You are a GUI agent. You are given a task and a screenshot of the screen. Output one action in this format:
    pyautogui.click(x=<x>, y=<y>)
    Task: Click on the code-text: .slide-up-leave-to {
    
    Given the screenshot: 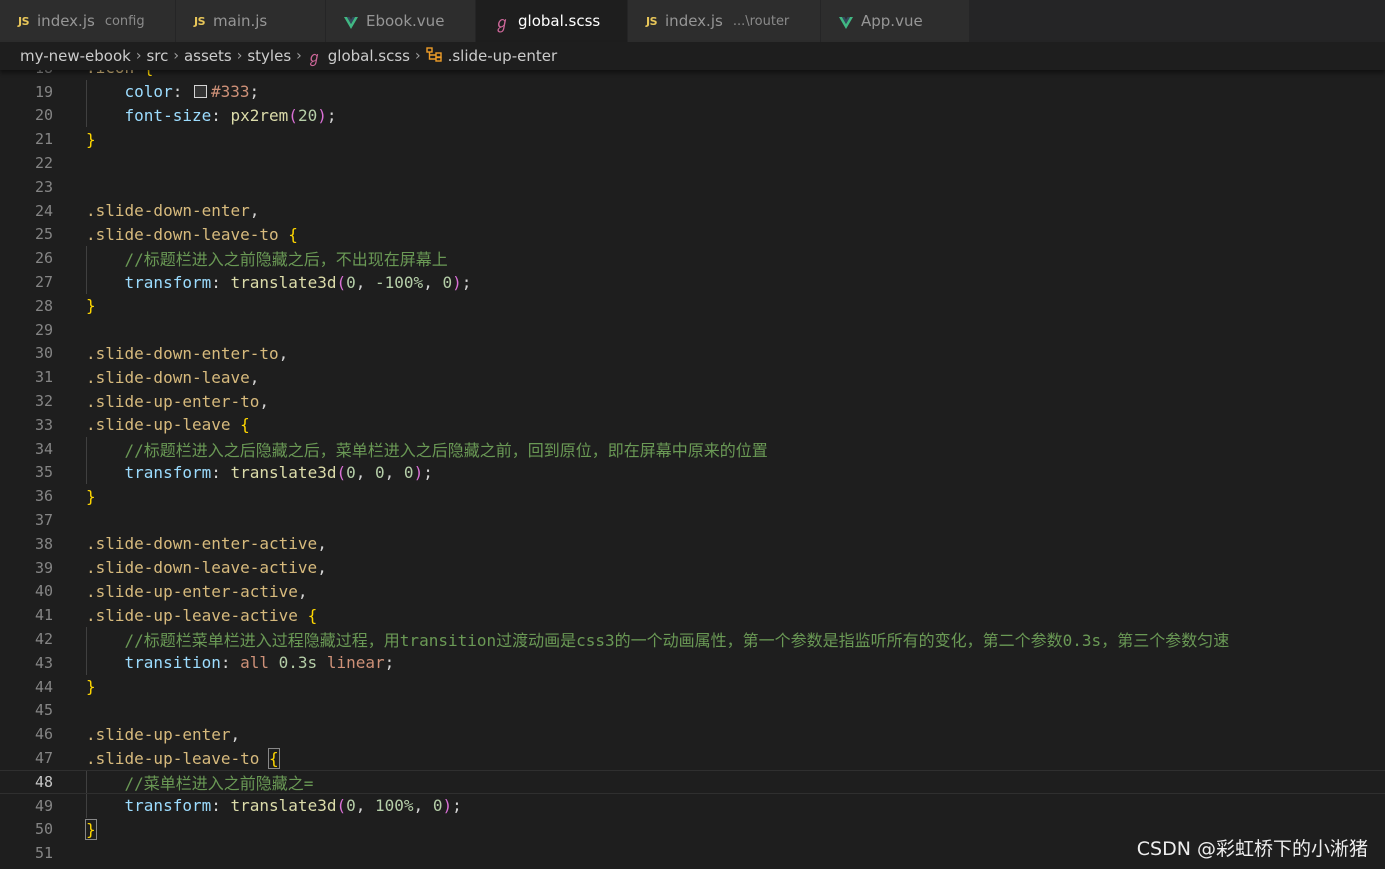 What is the action you would take?
    pyautogui.click(x=183, y=758)
    